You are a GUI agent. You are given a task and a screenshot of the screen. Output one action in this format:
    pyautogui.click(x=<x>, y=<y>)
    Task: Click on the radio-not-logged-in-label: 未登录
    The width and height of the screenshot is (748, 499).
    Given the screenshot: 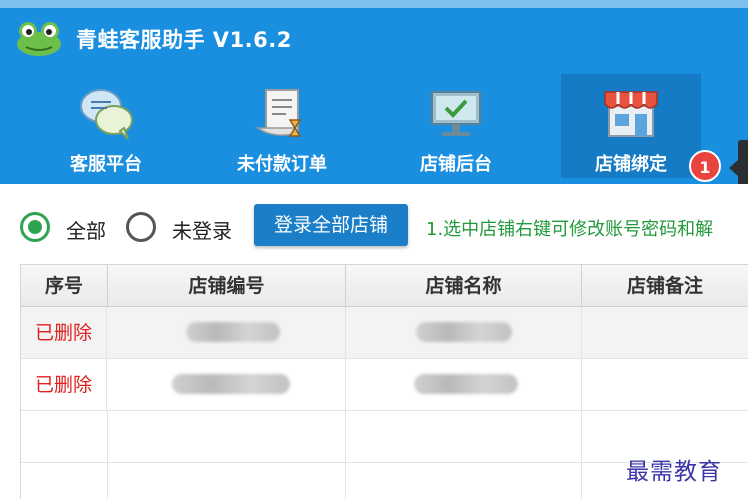 What is the action you would take?
    pyautogui.click(x=202, y=229)
    